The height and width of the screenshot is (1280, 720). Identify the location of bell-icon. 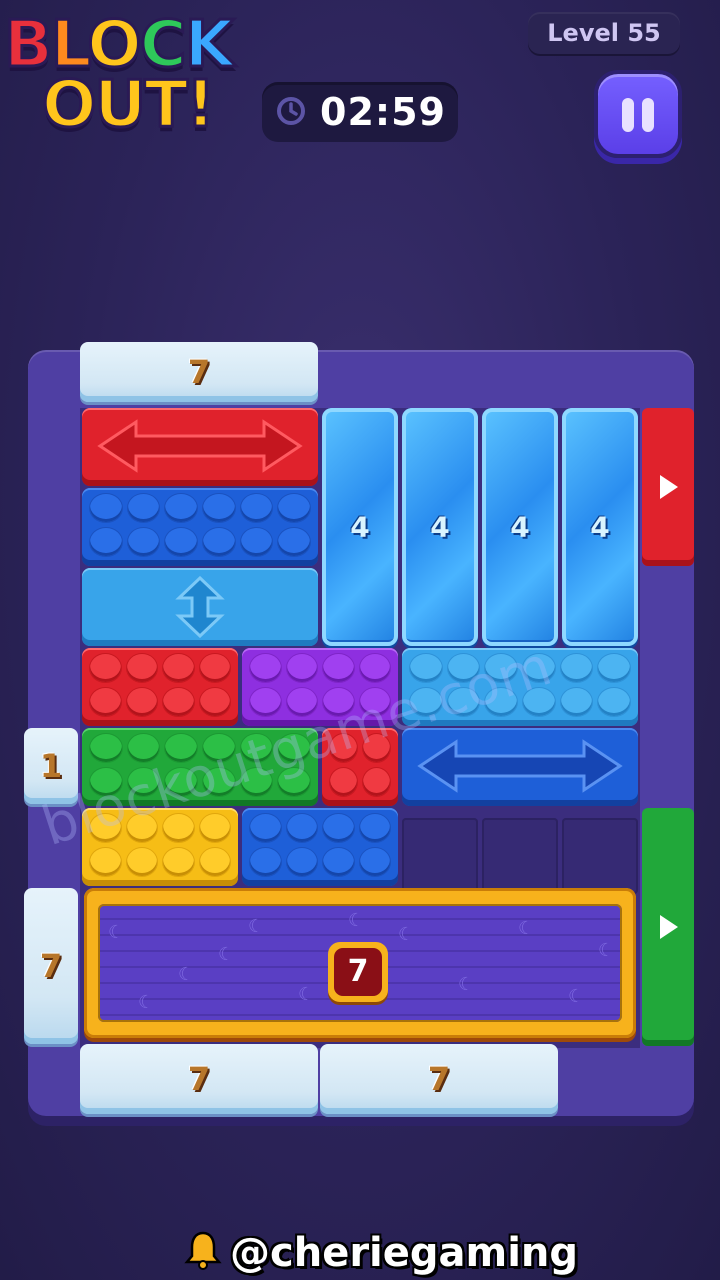
(203, 1250).